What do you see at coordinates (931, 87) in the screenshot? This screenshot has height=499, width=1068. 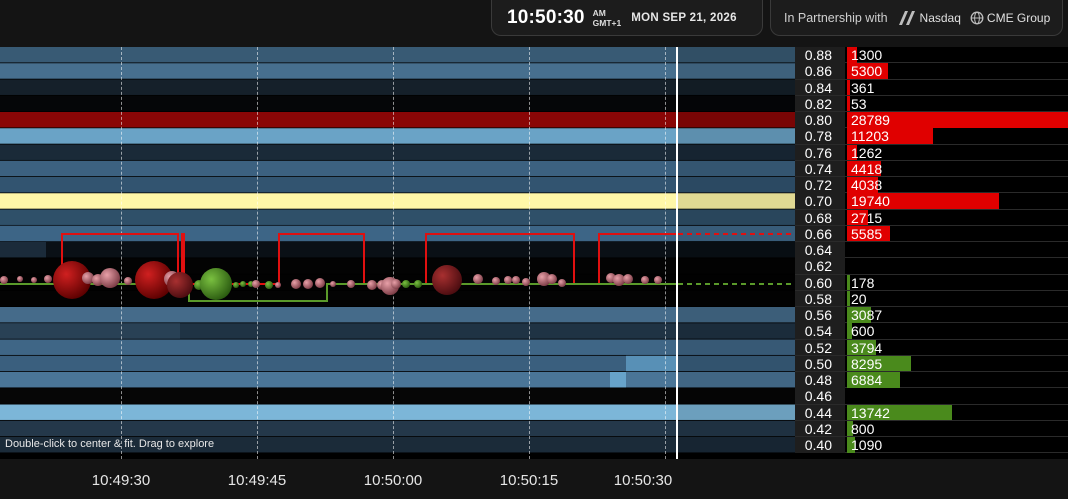 I see `ladder-row: 0.84 361` at bounding box center [931, 87].